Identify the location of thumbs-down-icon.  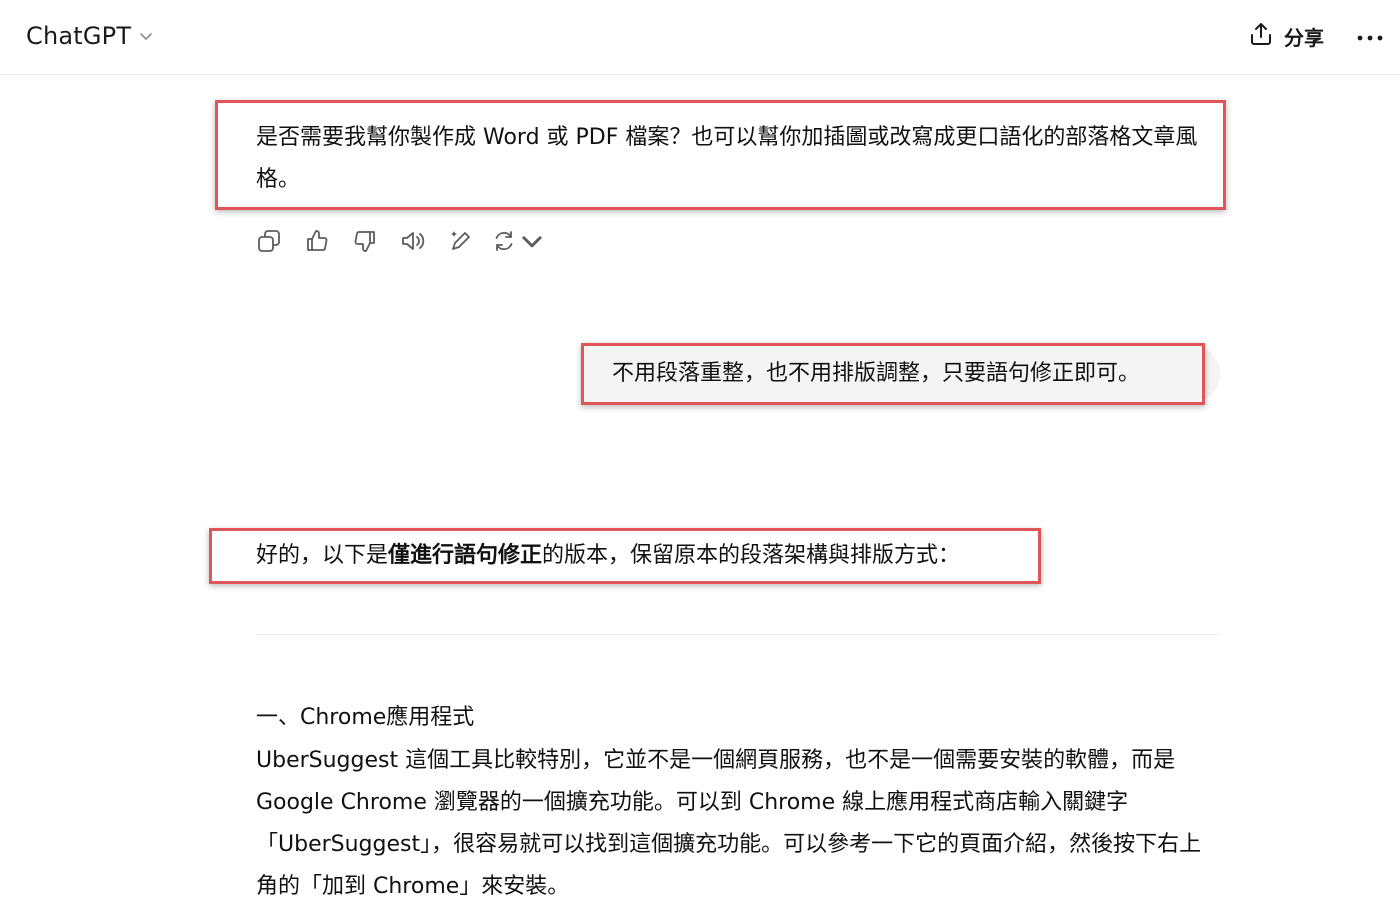
(365, 243).